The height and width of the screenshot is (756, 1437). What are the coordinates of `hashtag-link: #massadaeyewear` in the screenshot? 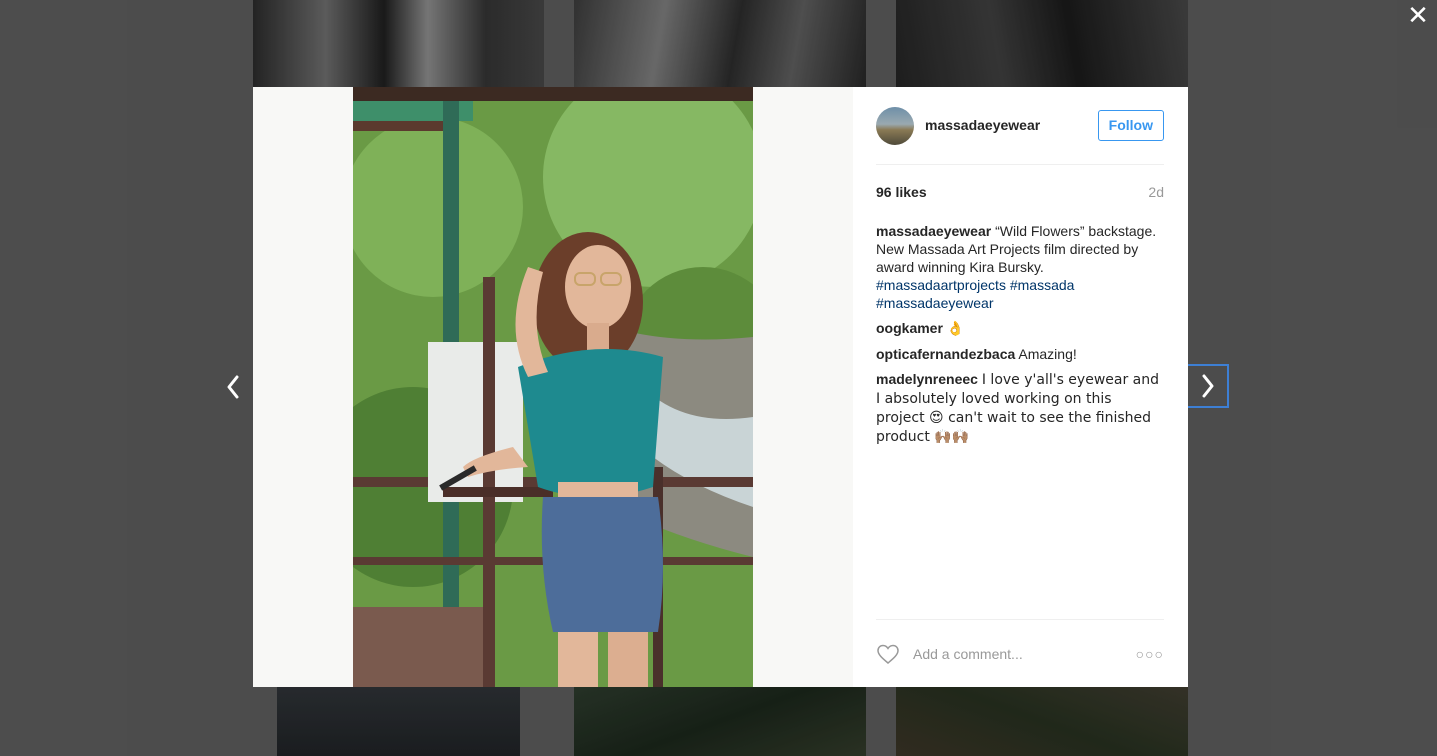 It's located at (935, 303).